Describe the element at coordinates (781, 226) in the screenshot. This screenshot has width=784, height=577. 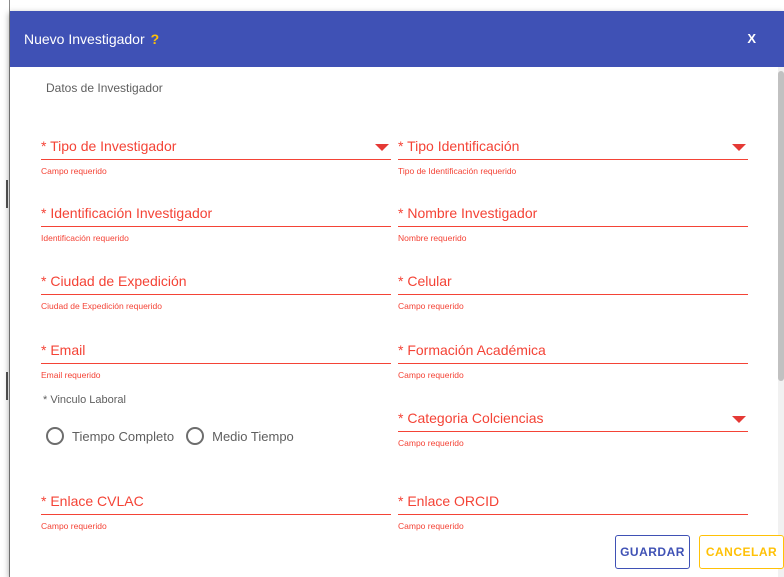
I see `scrollbar-thumb` at that location.